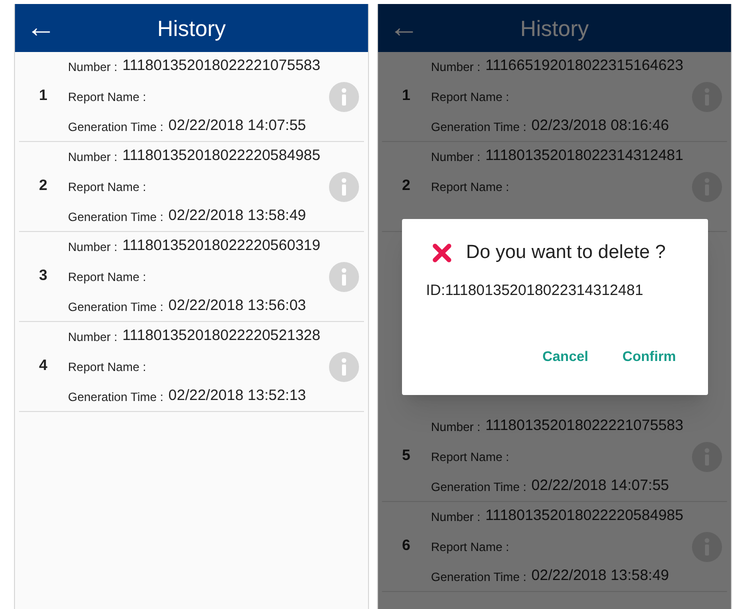 This screenshot has height=609, width=736. Describe the element at coordinates (584, 156) in the screenshot. I see `number-value: 111801352018022314312481` at that location.